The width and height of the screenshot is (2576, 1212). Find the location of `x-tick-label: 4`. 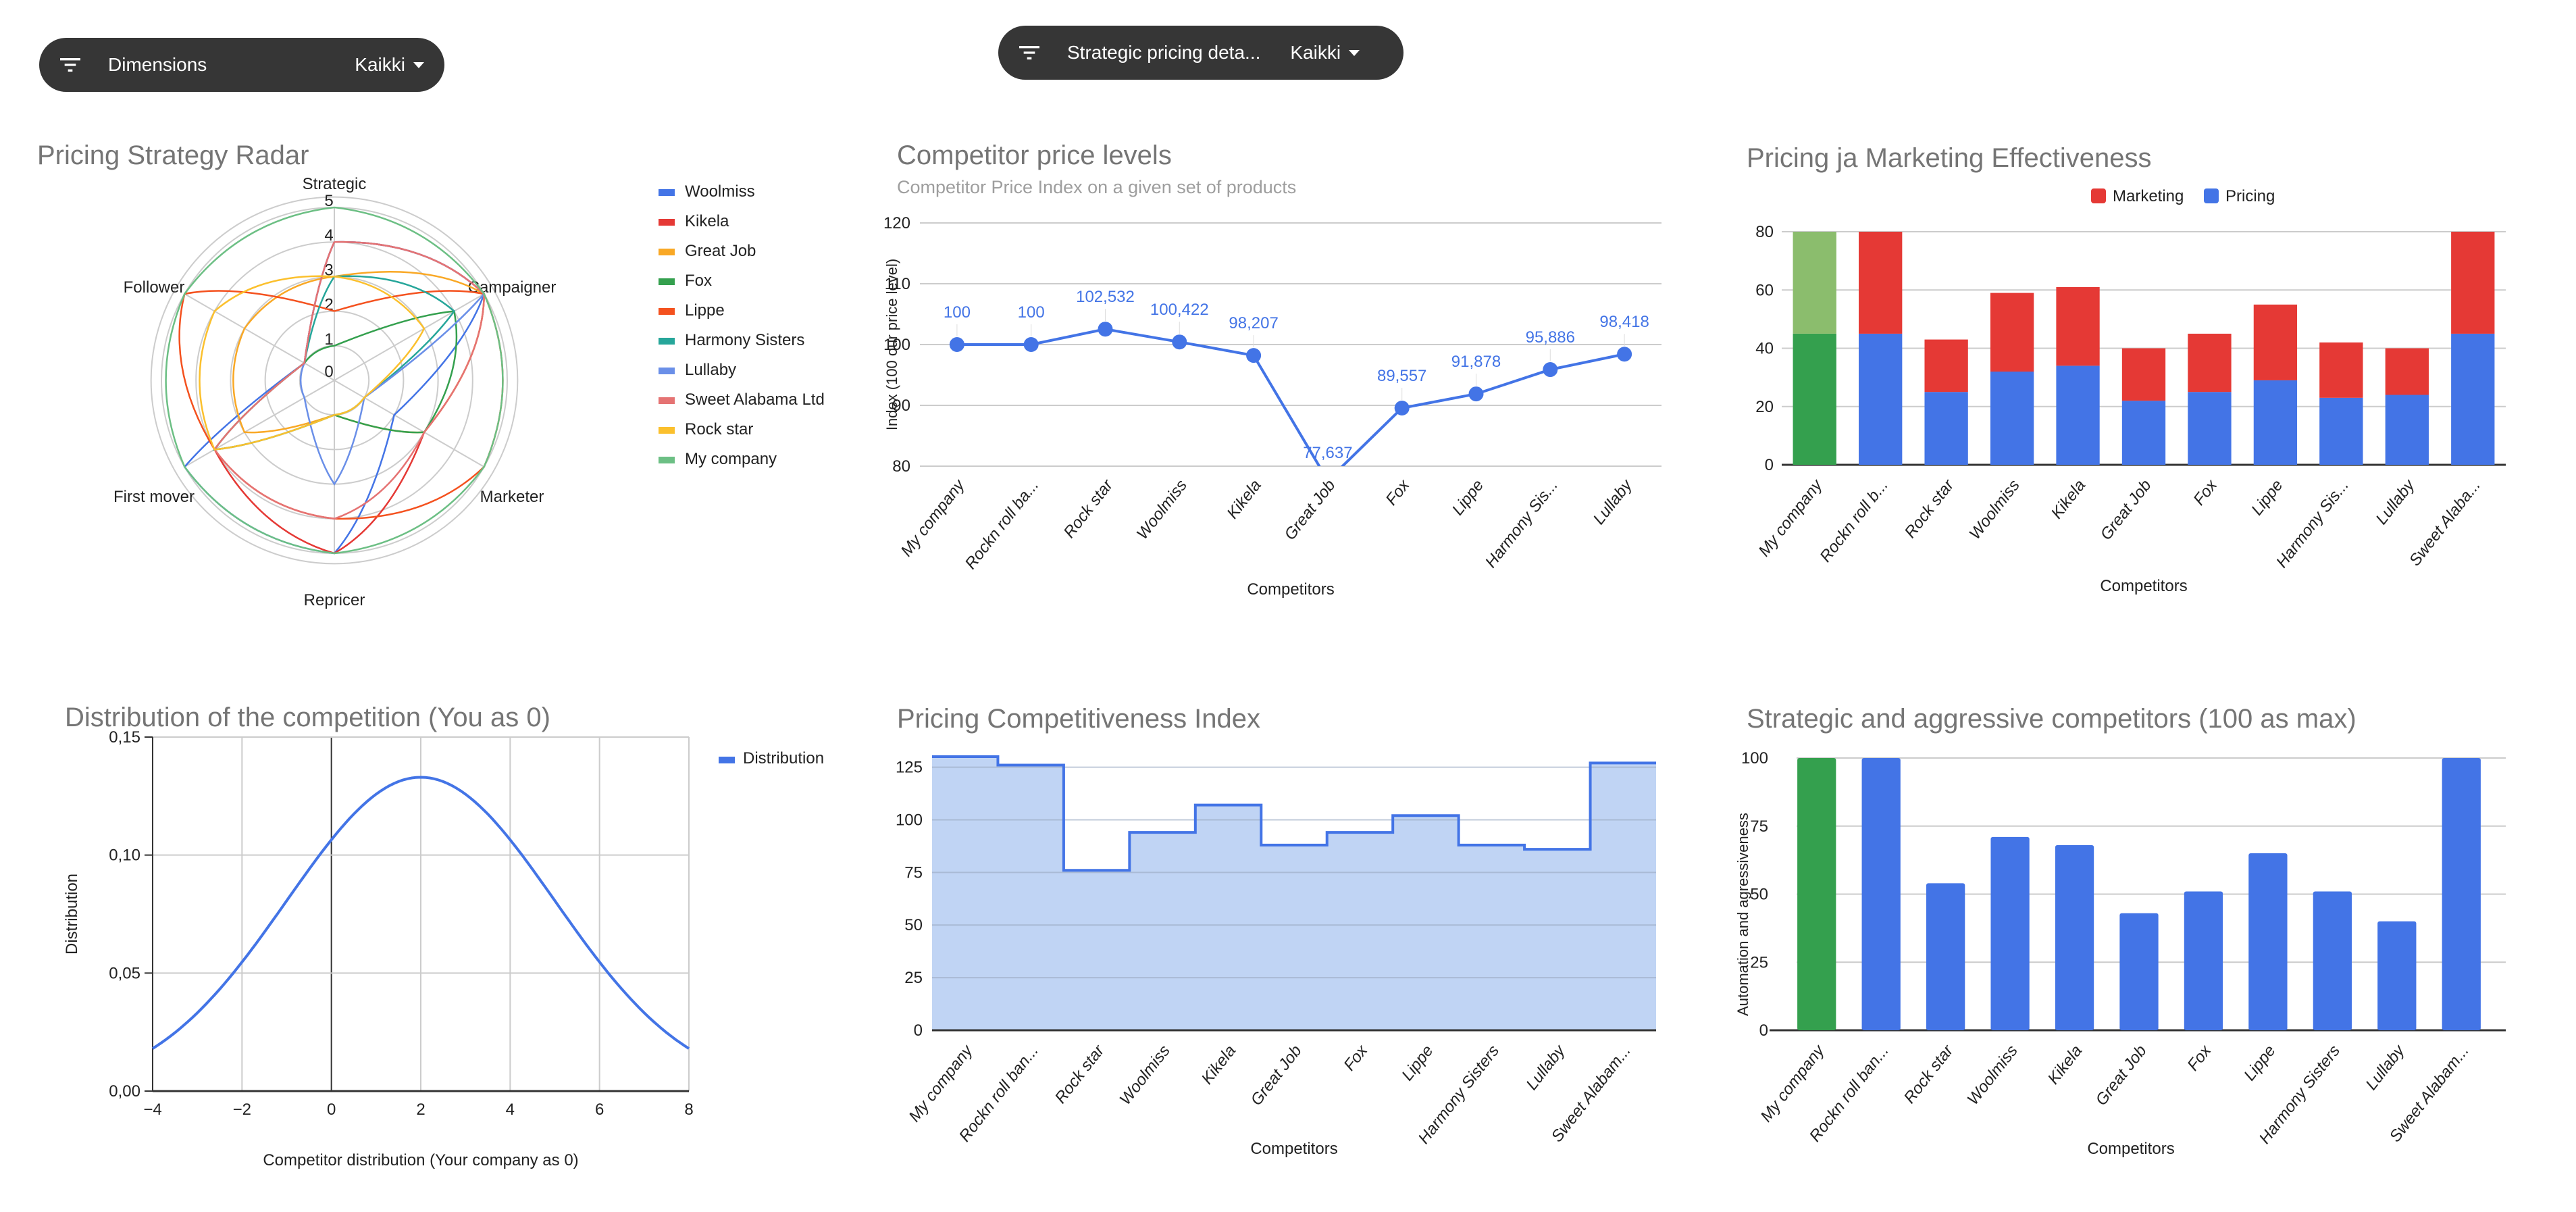

x-tick-label: 4 is located at coordinates (510, 1110).